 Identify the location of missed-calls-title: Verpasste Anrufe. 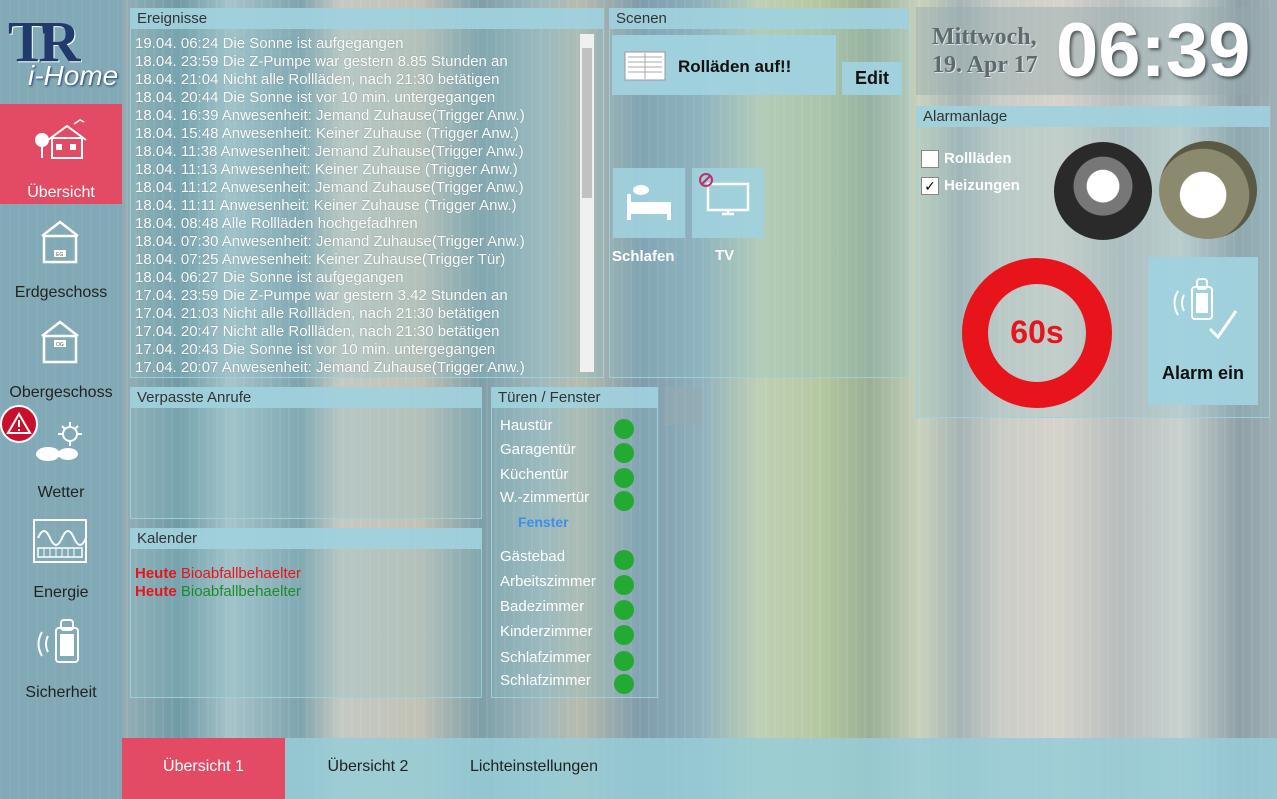
(306, 398).